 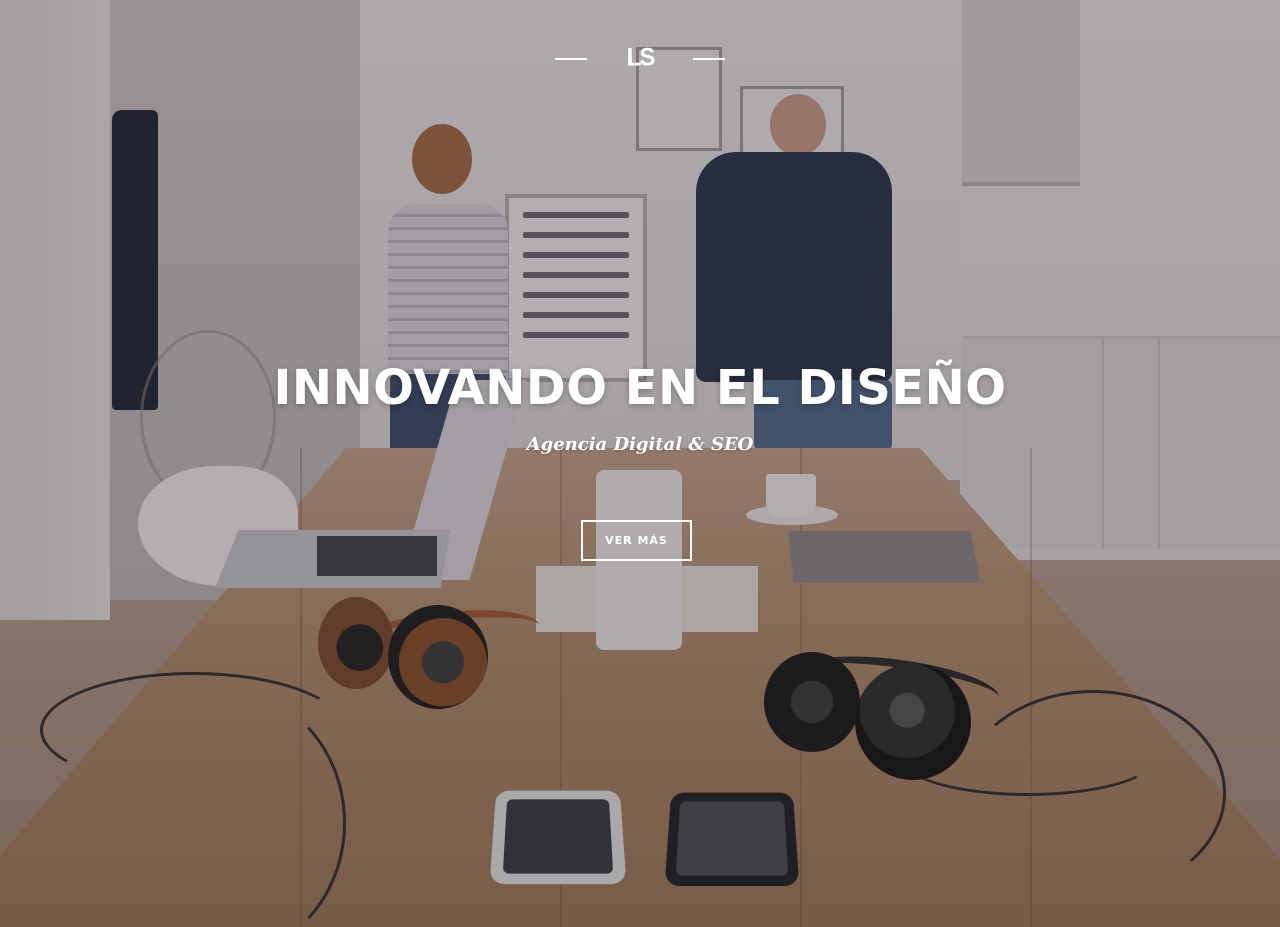 What do you see at coordinates (571, 59) in the screenshot?
I see `logo-left-line` at bounding box center [571, 59].